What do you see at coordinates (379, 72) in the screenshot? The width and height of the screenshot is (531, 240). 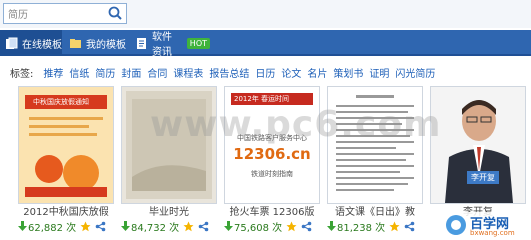 I see `tag-item: 证明` at bounding box center [379, 72].